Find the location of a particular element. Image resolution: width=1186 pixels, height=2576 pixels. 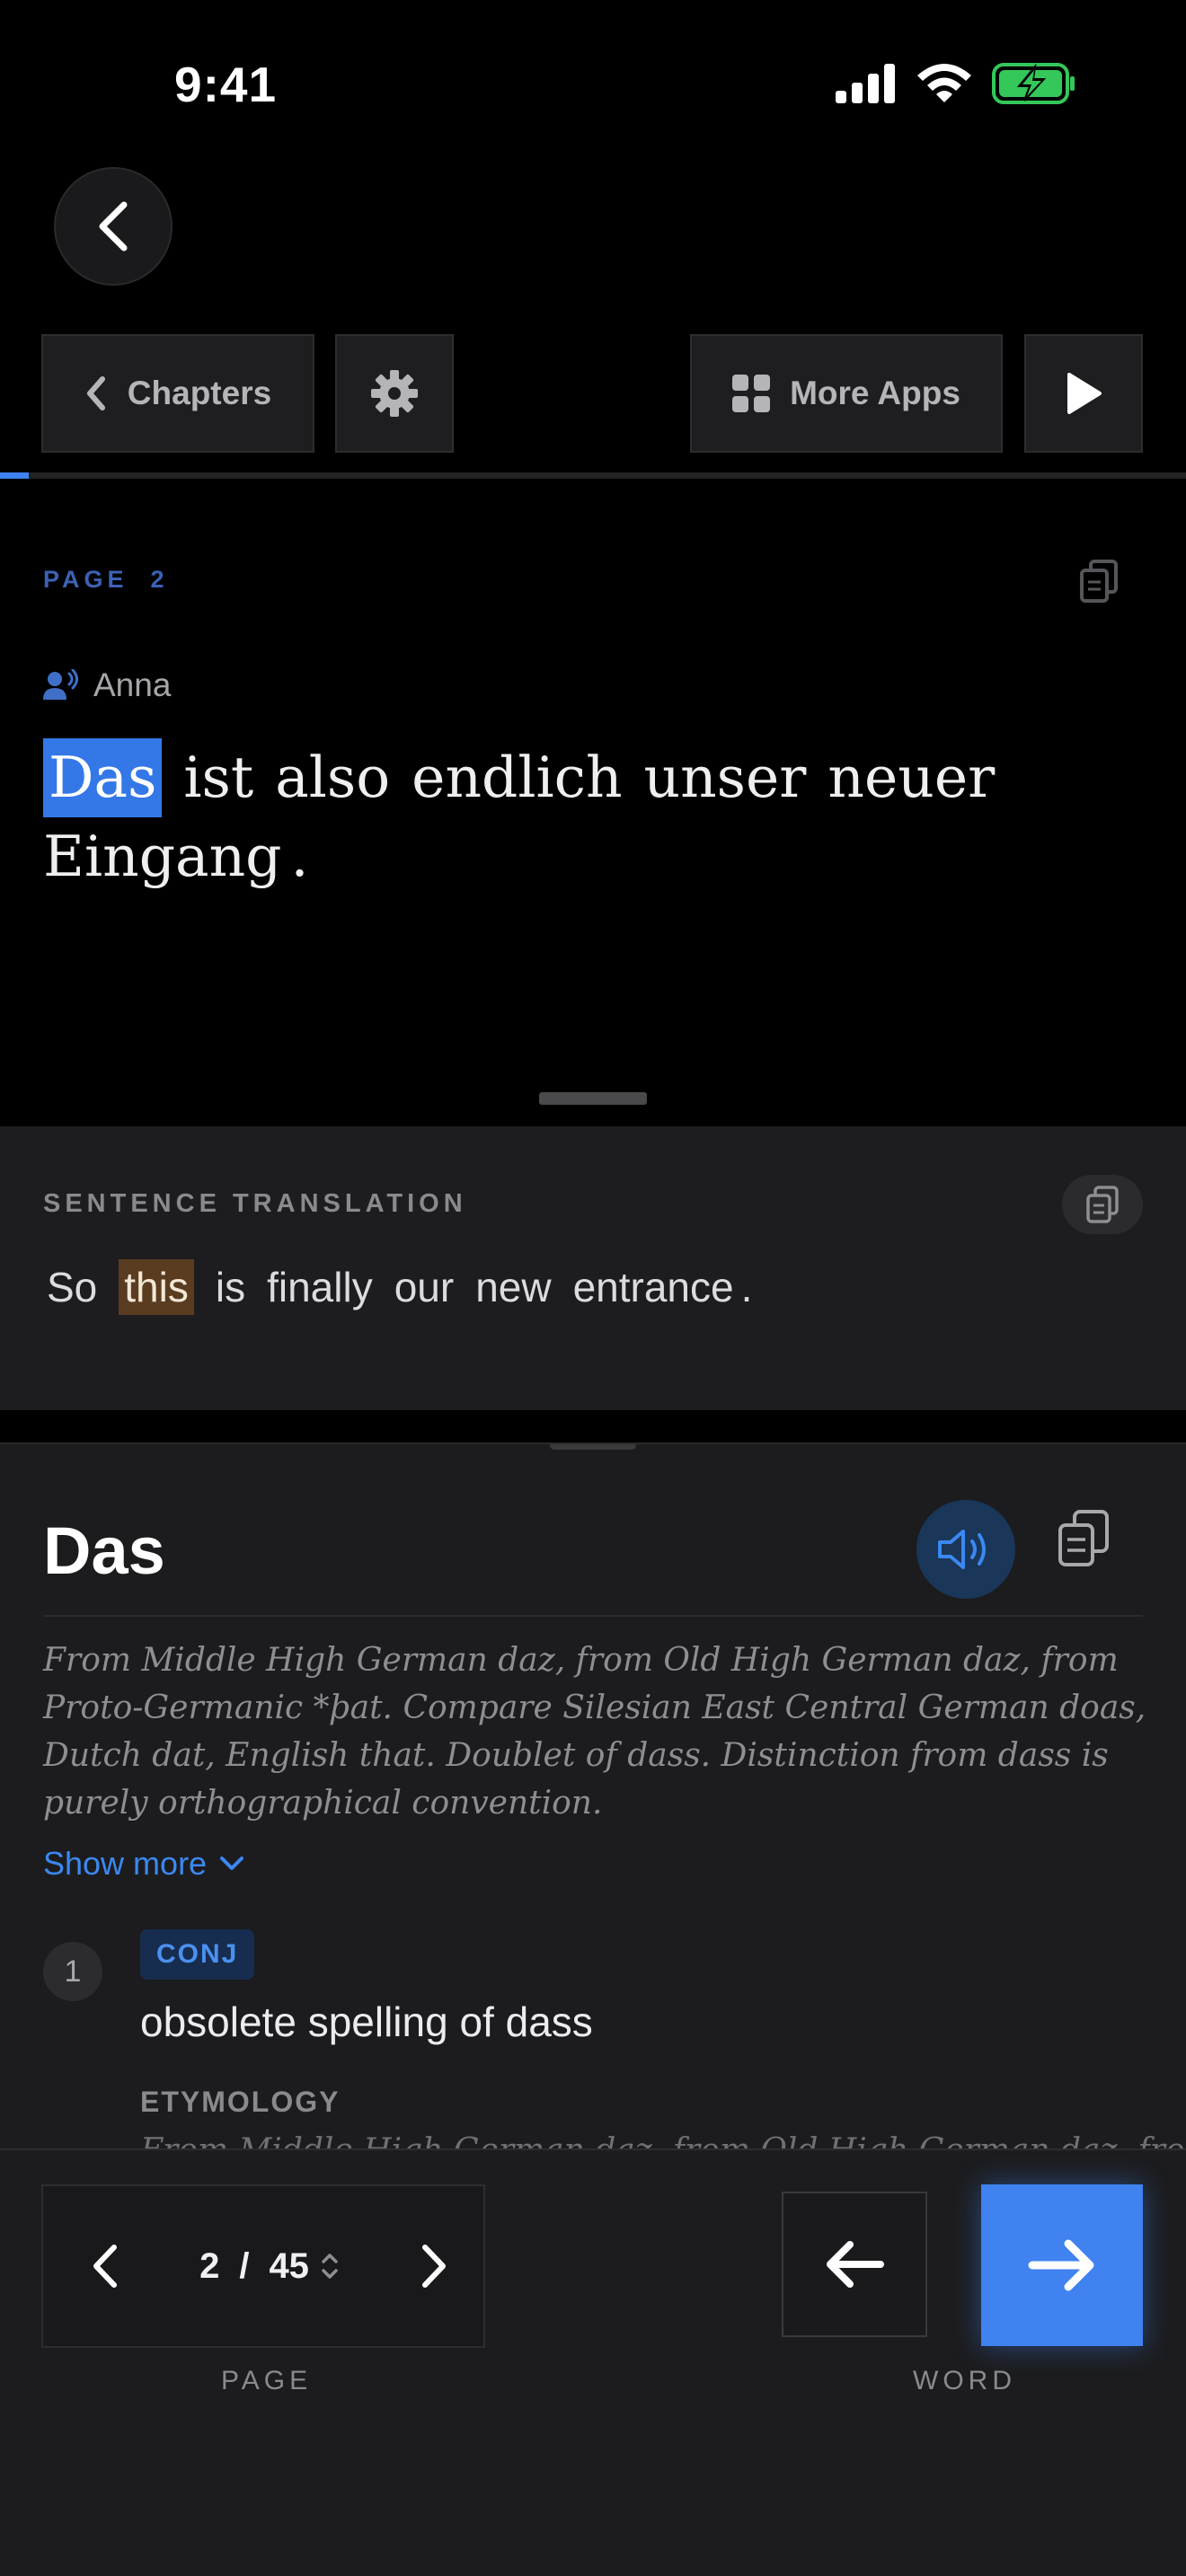

sentence-word: Eingang is located at coordinates (162, 856).